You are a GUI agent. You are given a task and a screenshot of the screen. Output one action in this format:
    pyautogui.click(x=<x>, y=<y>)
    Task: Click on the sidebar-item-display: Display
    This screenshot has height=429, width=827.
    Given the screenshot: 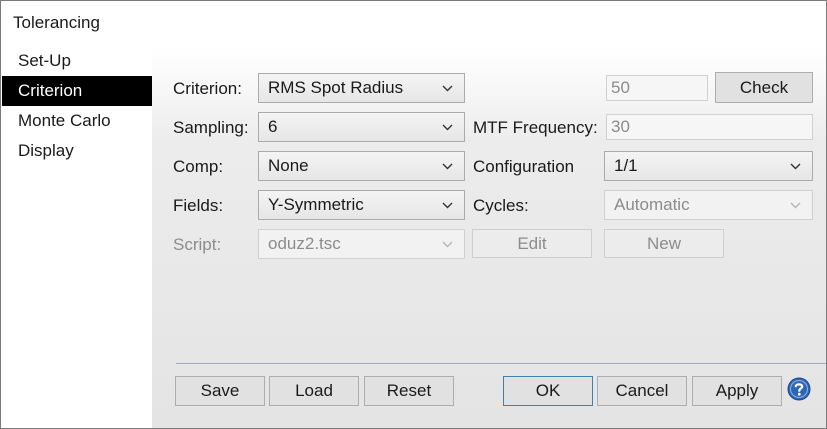 What is the action you would take?
    pyautogui.click(x=77, y=151)
    